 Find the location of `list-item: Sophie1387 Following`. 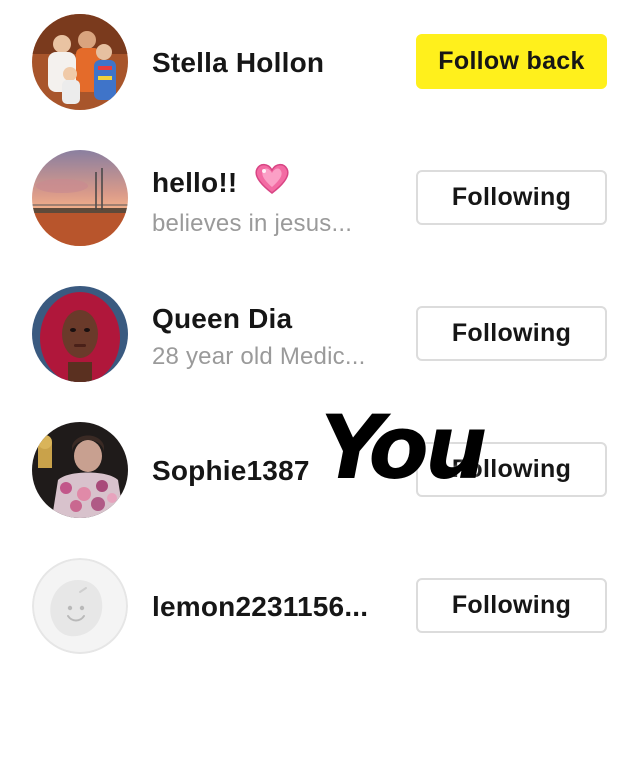

list-item: Sophie1387 Following is located at coordinates (320, 470).